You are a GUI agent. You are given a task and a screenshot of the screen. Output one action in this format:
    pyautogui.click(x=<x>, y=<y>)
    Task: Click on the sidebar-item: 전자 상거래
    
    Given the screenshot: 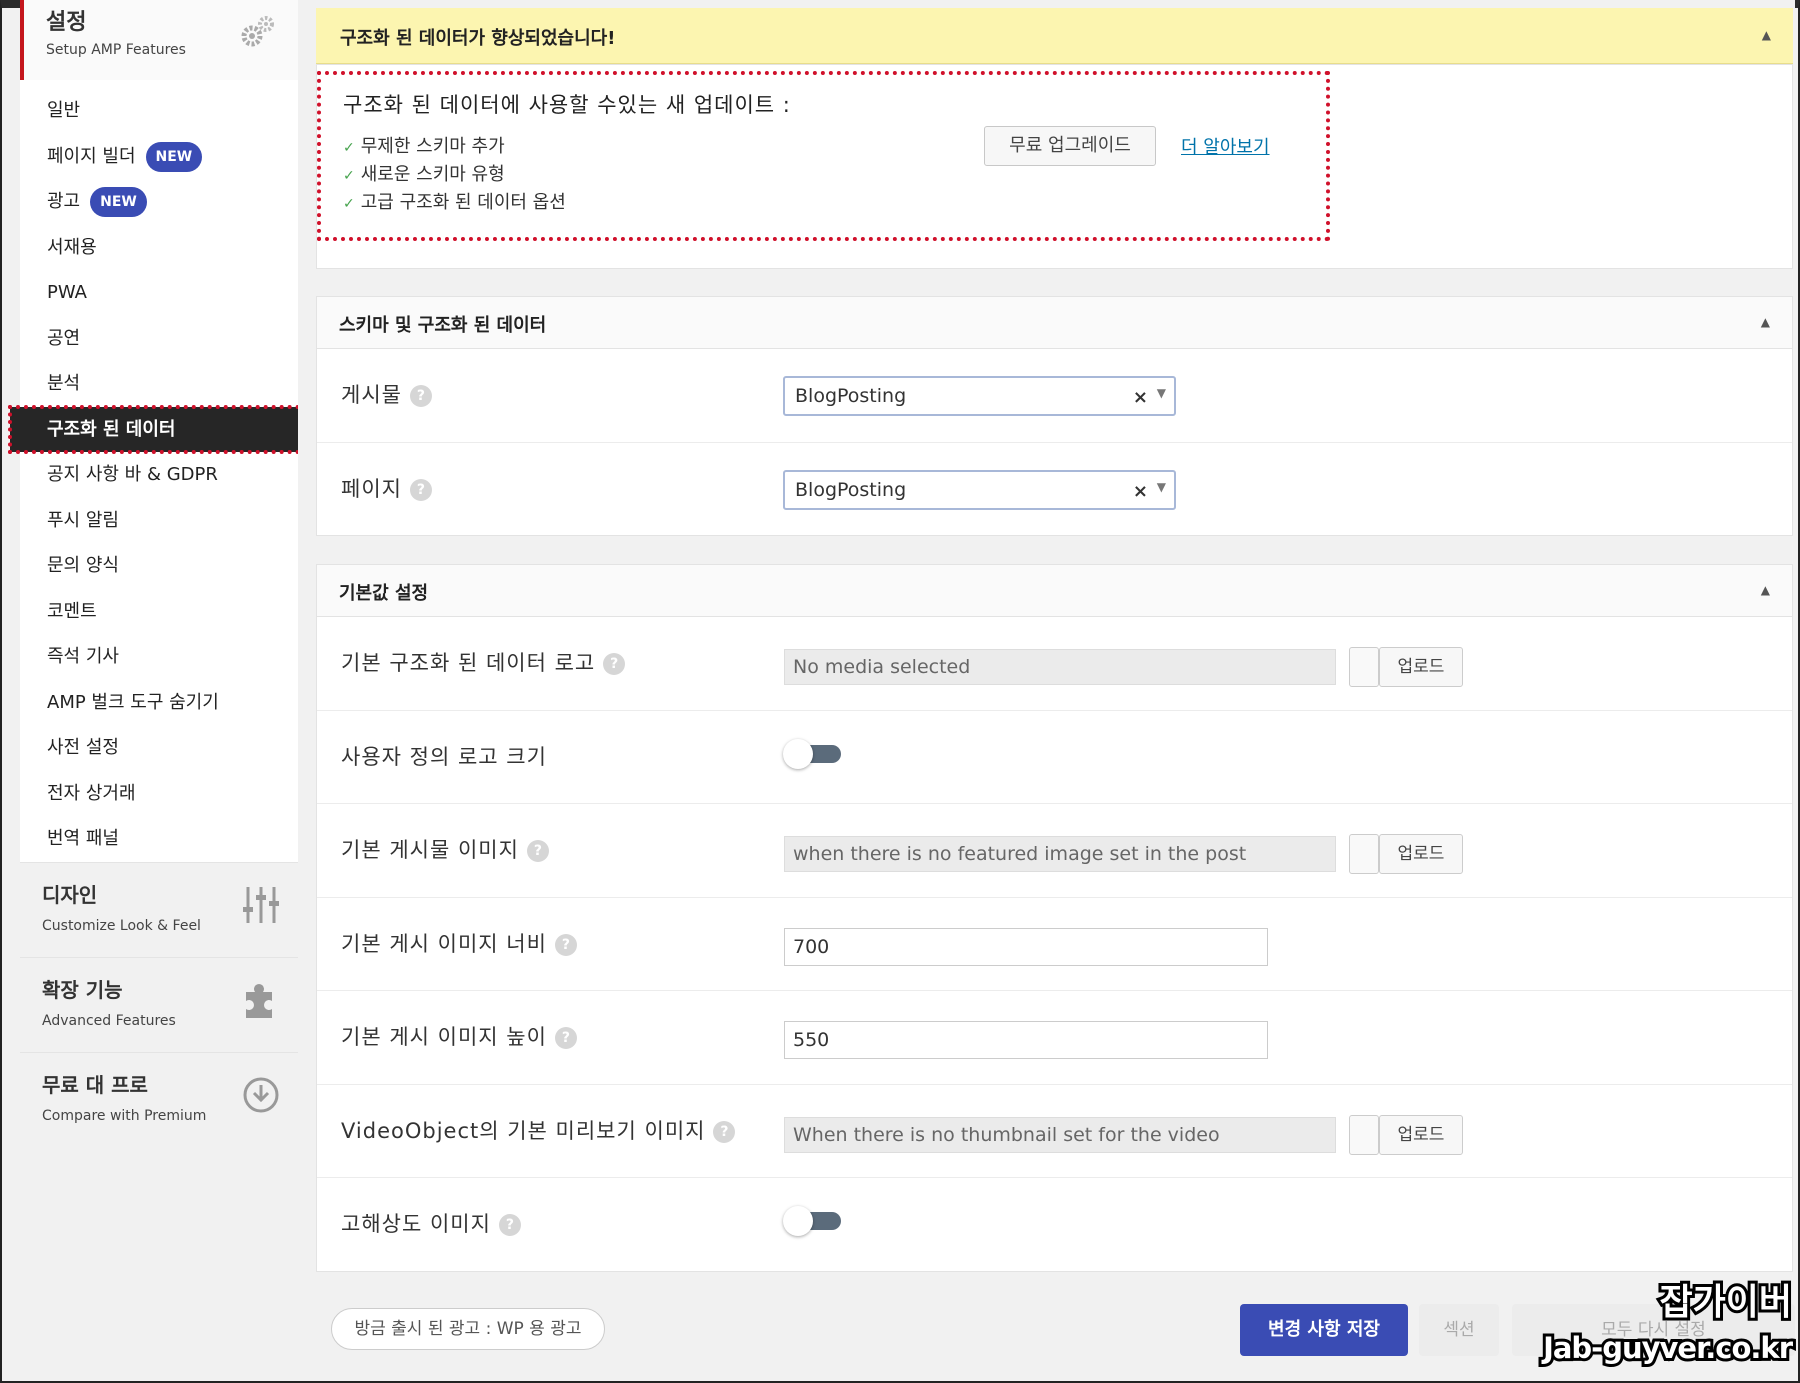 What is the action you would take?
    pyautogui.click(x=159, y=794)
    